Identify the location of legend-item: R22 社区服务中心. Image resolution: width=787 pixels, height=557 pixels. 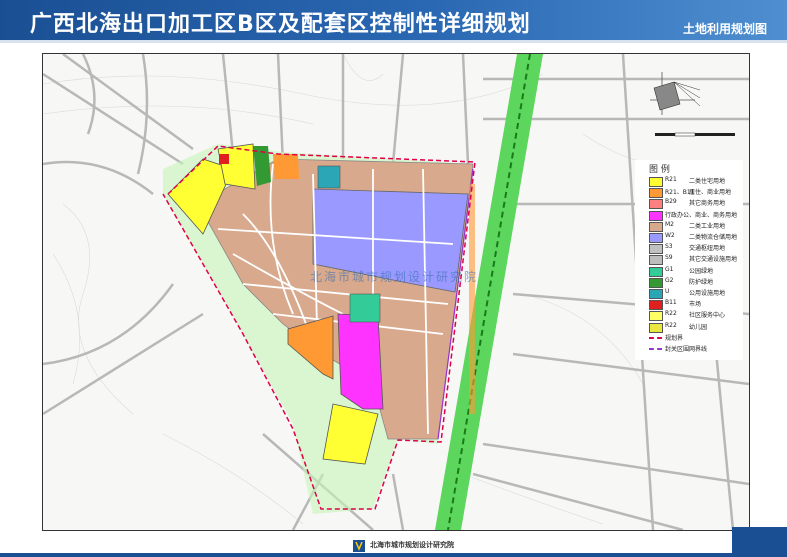
(696, 316).